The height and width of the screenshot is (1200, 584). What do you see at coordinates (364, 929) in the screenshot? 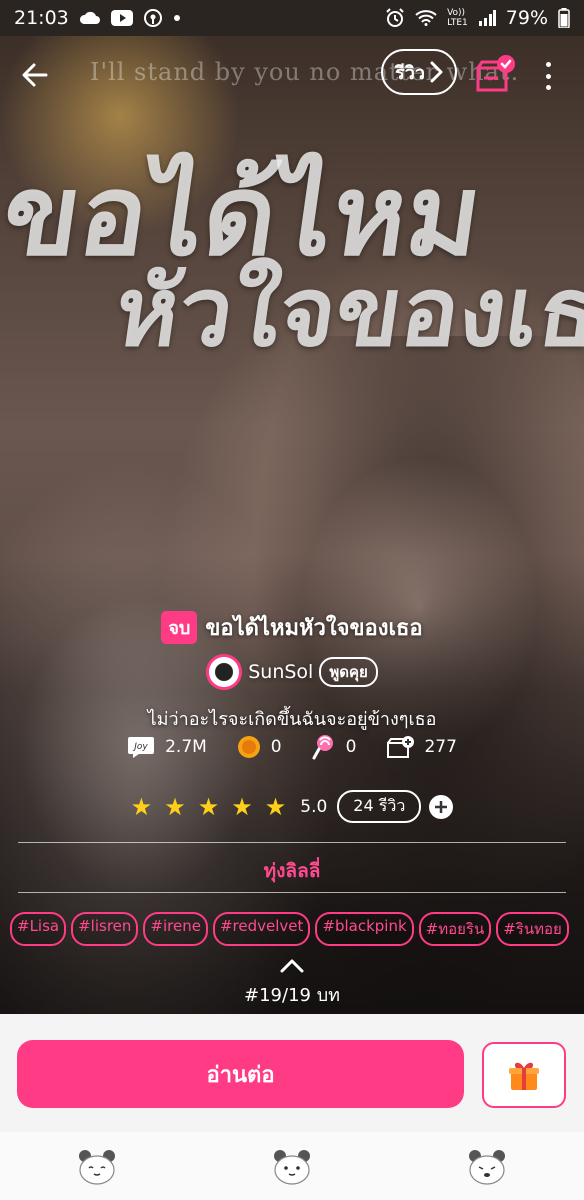
I see `tag-chip: #blackpink` at bounding box center [364, 929].